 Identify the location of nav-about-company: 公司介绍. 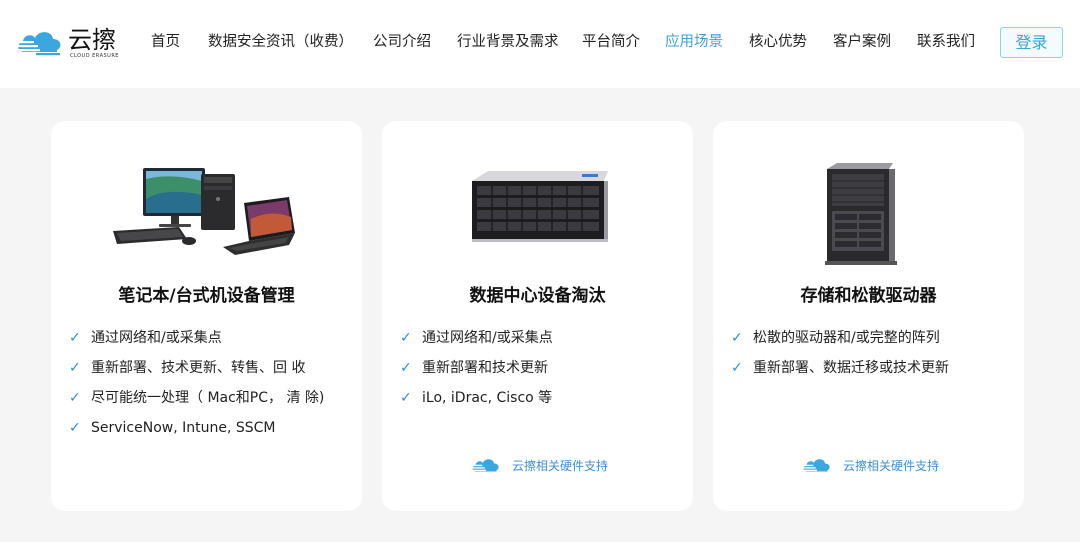
(402, 42).